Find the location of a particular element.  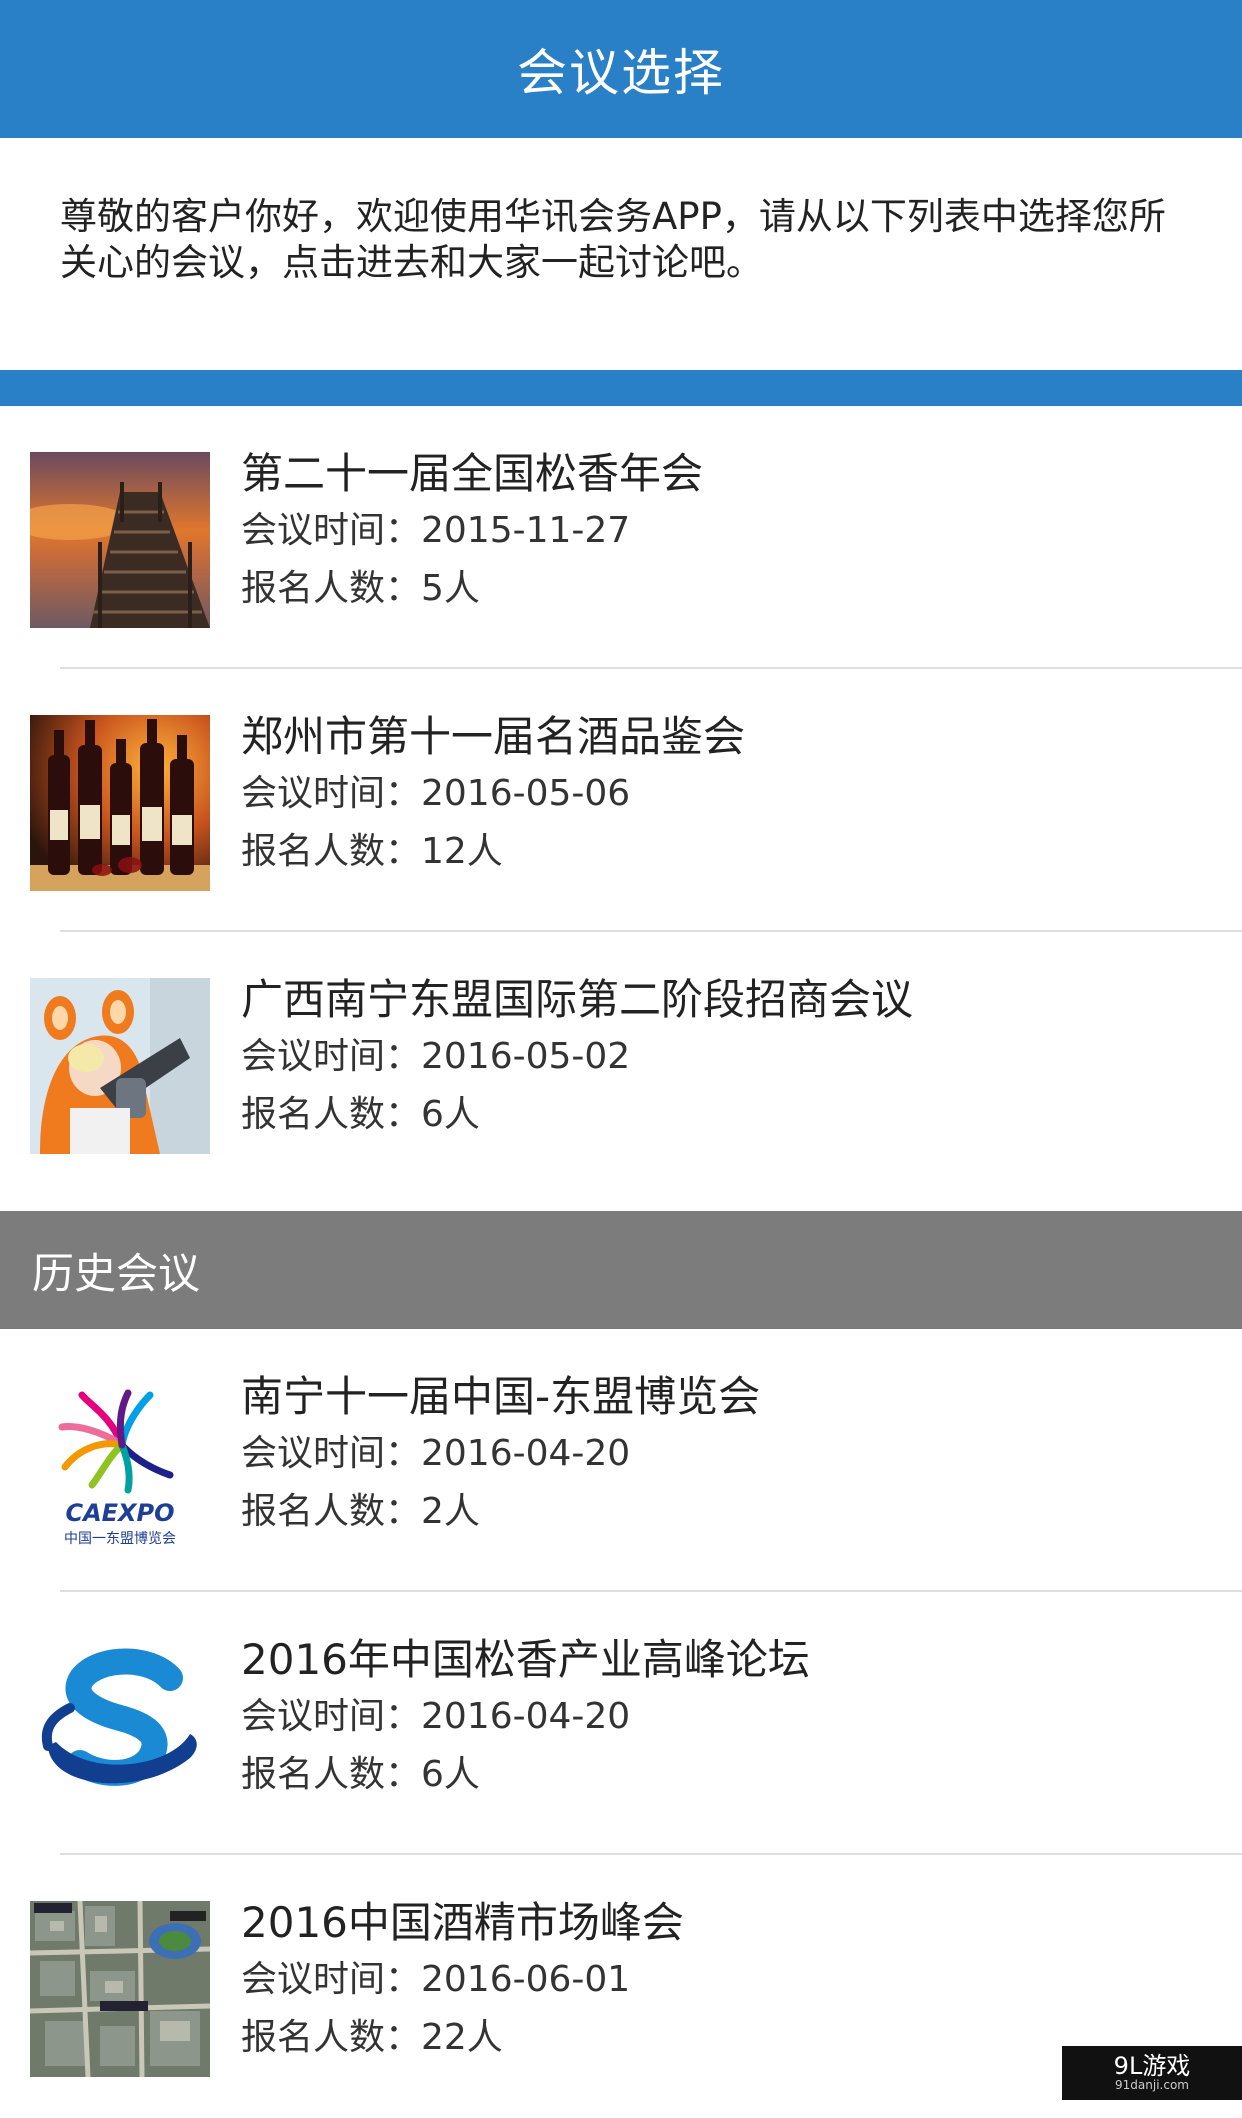

meeting-time: 会议时间：2016-05-02 is located at coordinates (436, 1056).